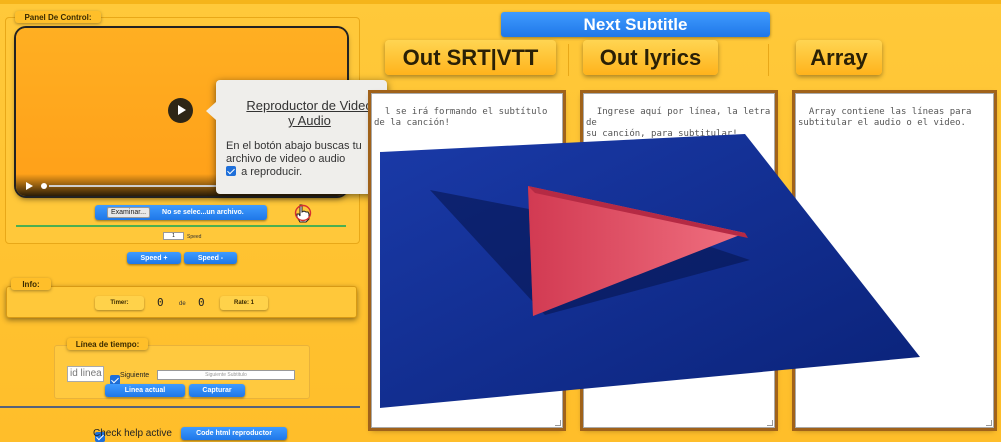 Image resolution: width=1001 pixels, height=442 pixels. Describe the element at coordinates (119, 303) in the screenshot. I see `timer-label: Timer:` at that location.